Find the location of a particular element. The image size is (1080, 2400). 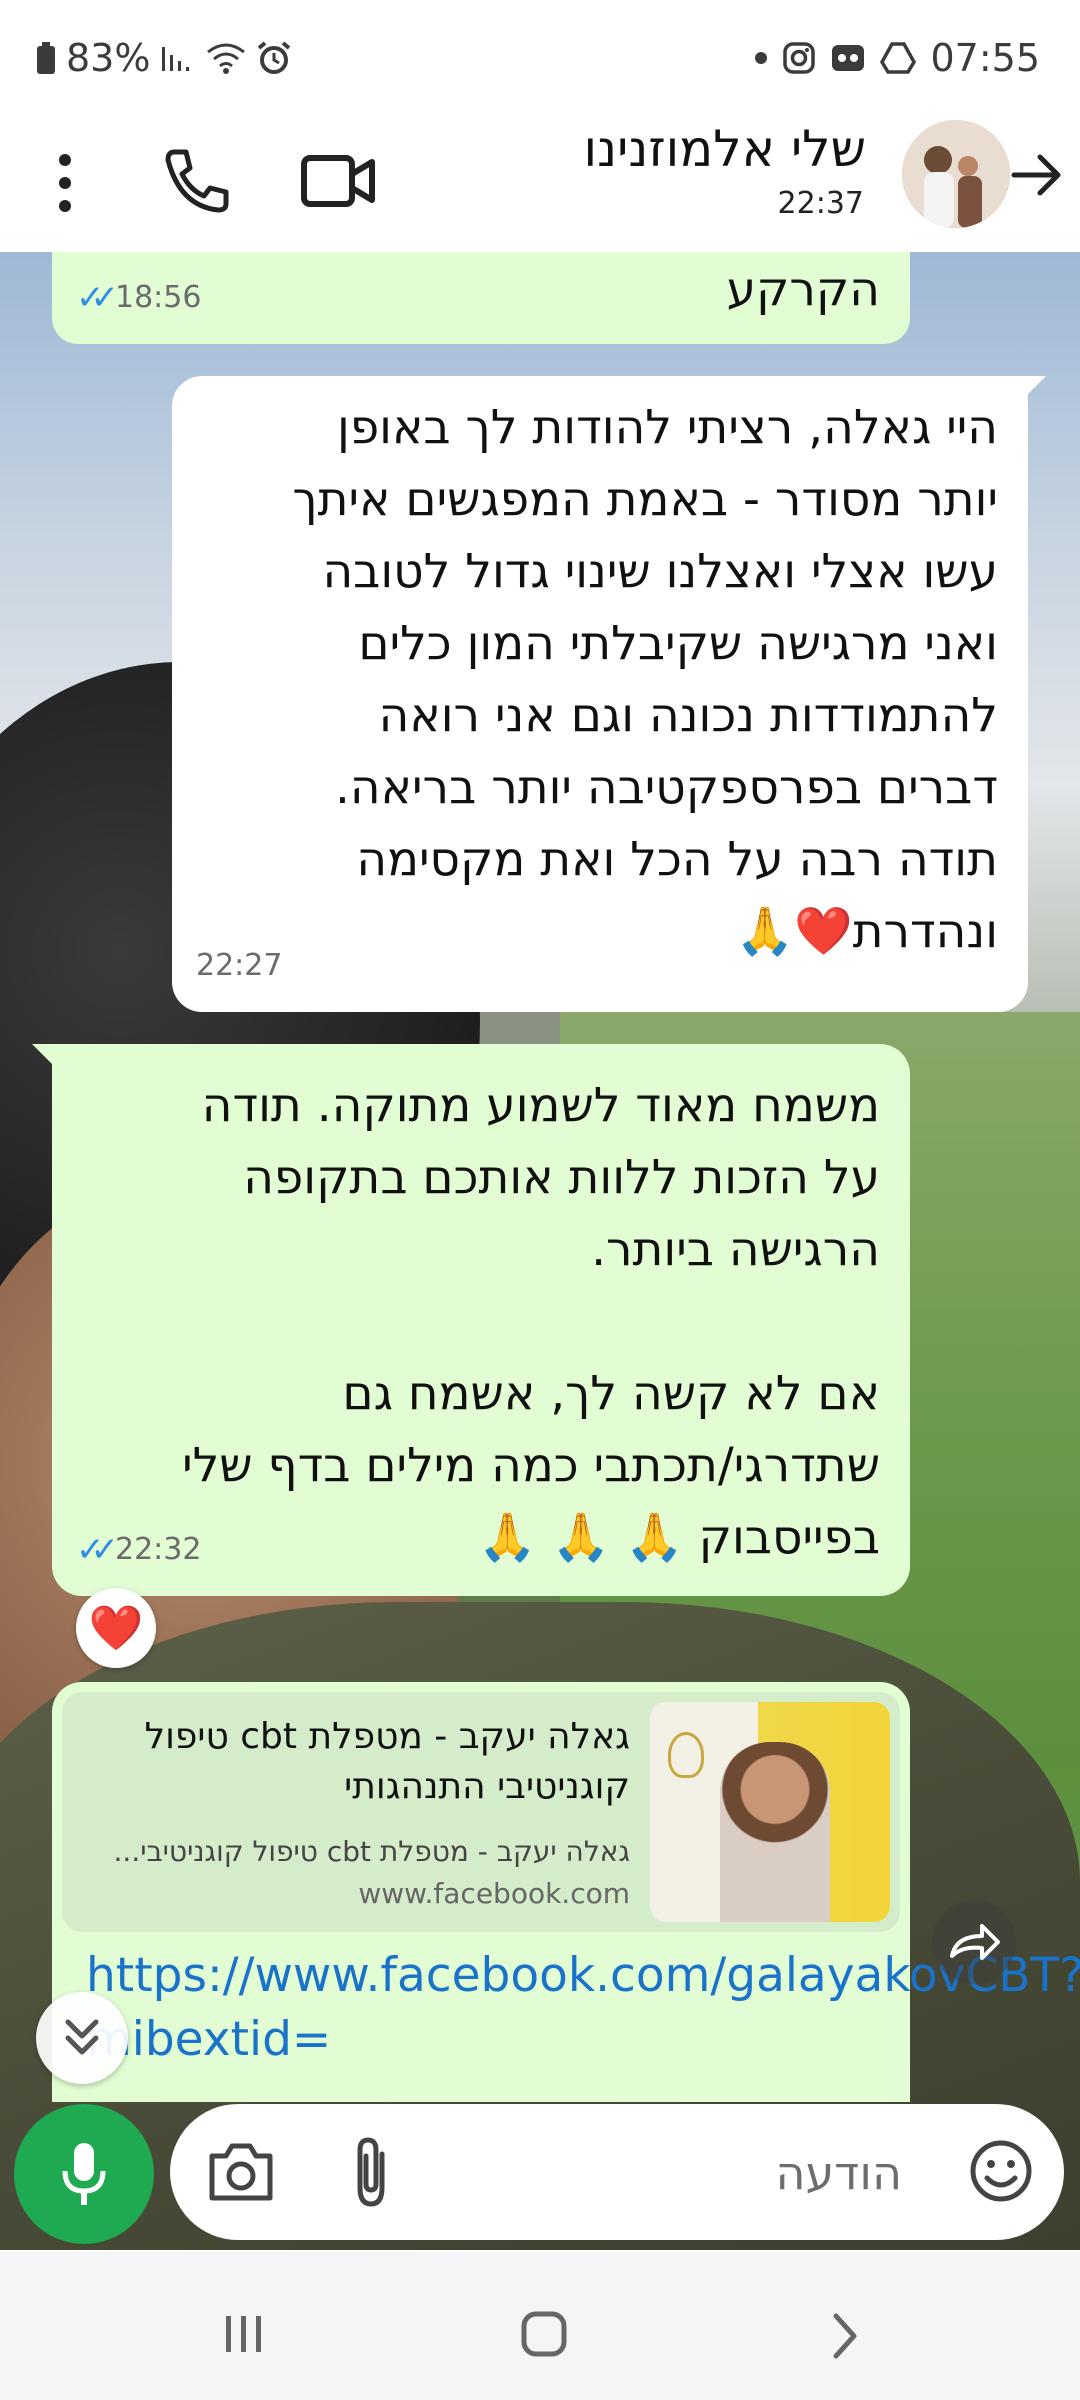

emoji-icon is located at coordinates (1001, 2171).